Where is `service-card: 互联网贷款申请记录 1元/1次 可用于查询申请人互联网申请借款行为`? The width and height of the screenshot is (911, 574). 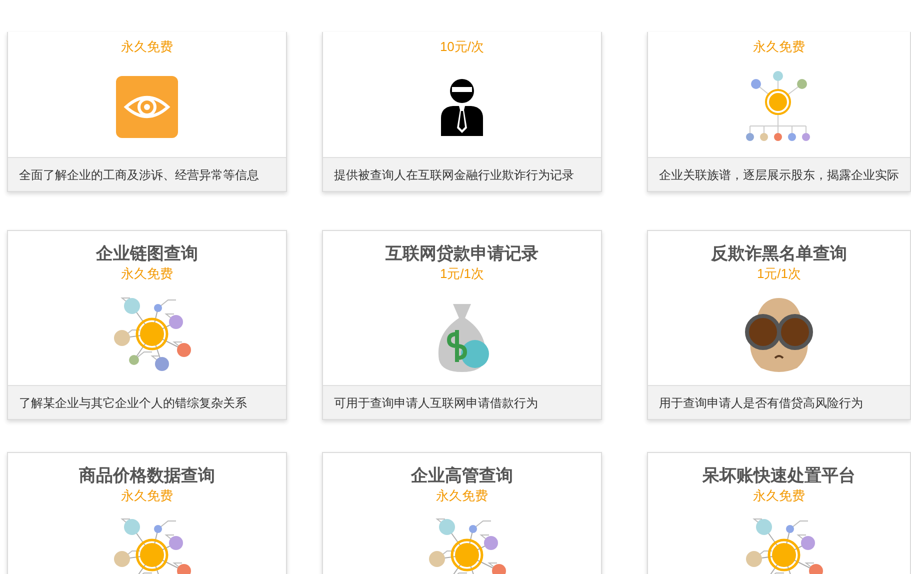 service-card: 互联网贷款申请记录 1元/1次 可用于查询申请人互联网申请借款行为 is located at coordinates (462, 325).